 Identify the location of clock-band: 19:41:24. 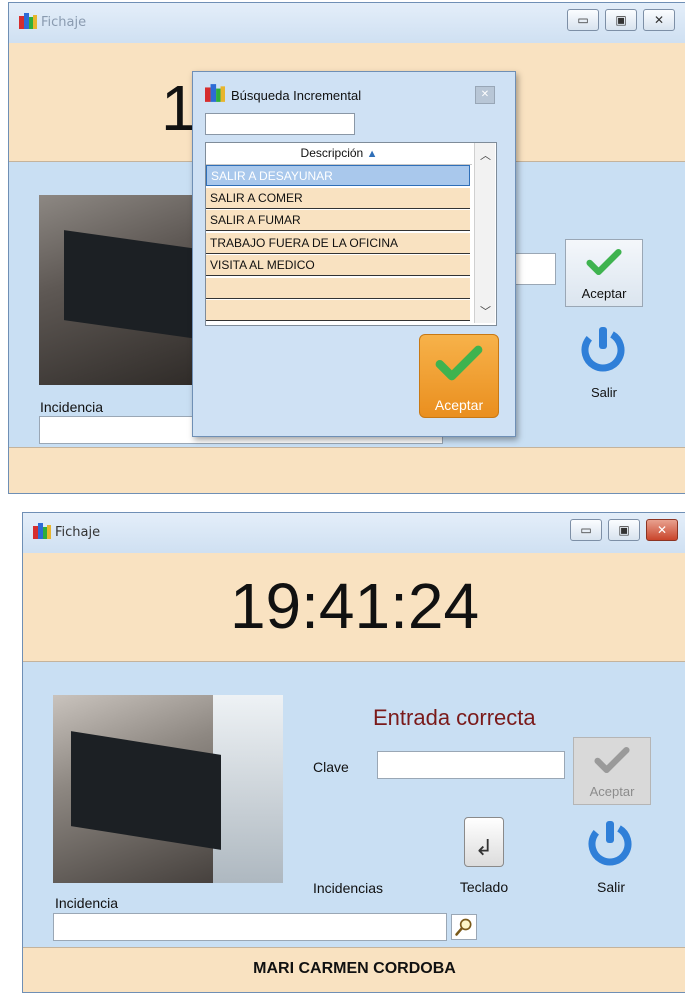
(354, 607).